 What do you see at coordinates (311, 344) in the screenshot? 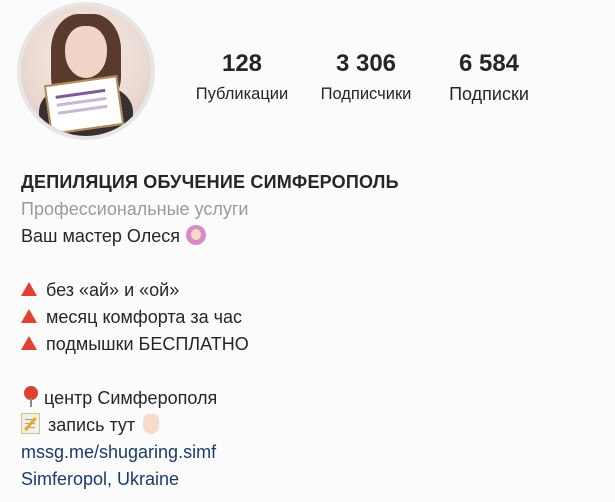
I see `bio-bullet-3: подмышки БЕСПЛАТНО` at bounding box center [311, 344].